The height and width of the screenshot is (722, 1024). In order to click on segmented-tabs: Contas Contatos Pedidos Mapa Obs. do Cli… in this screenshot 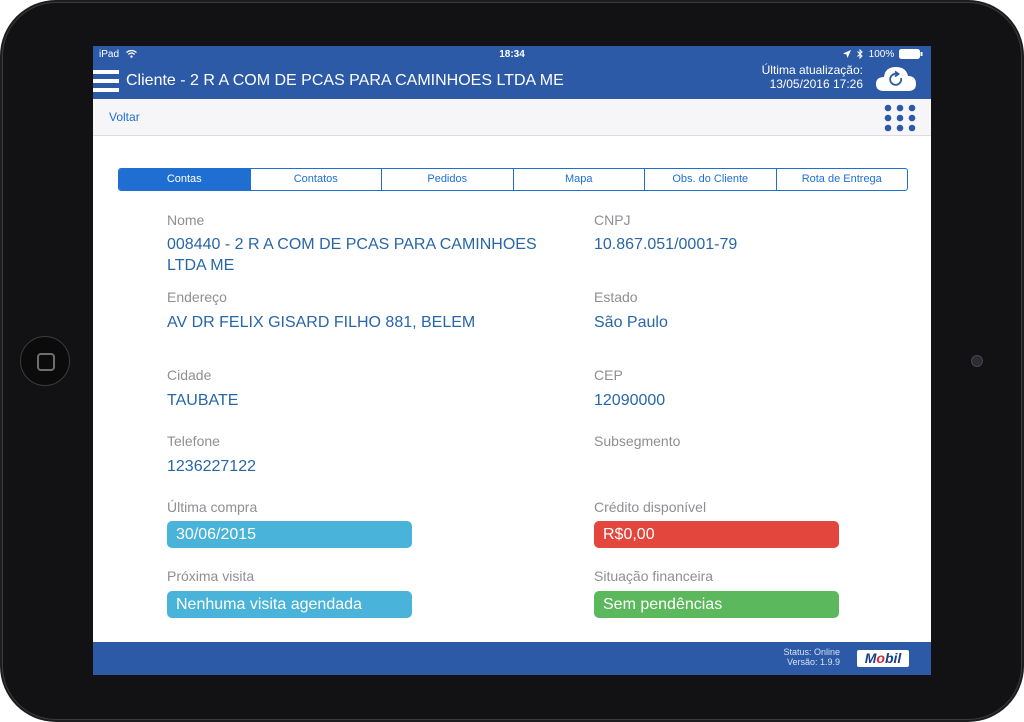, I will do `click(513, 179)`.